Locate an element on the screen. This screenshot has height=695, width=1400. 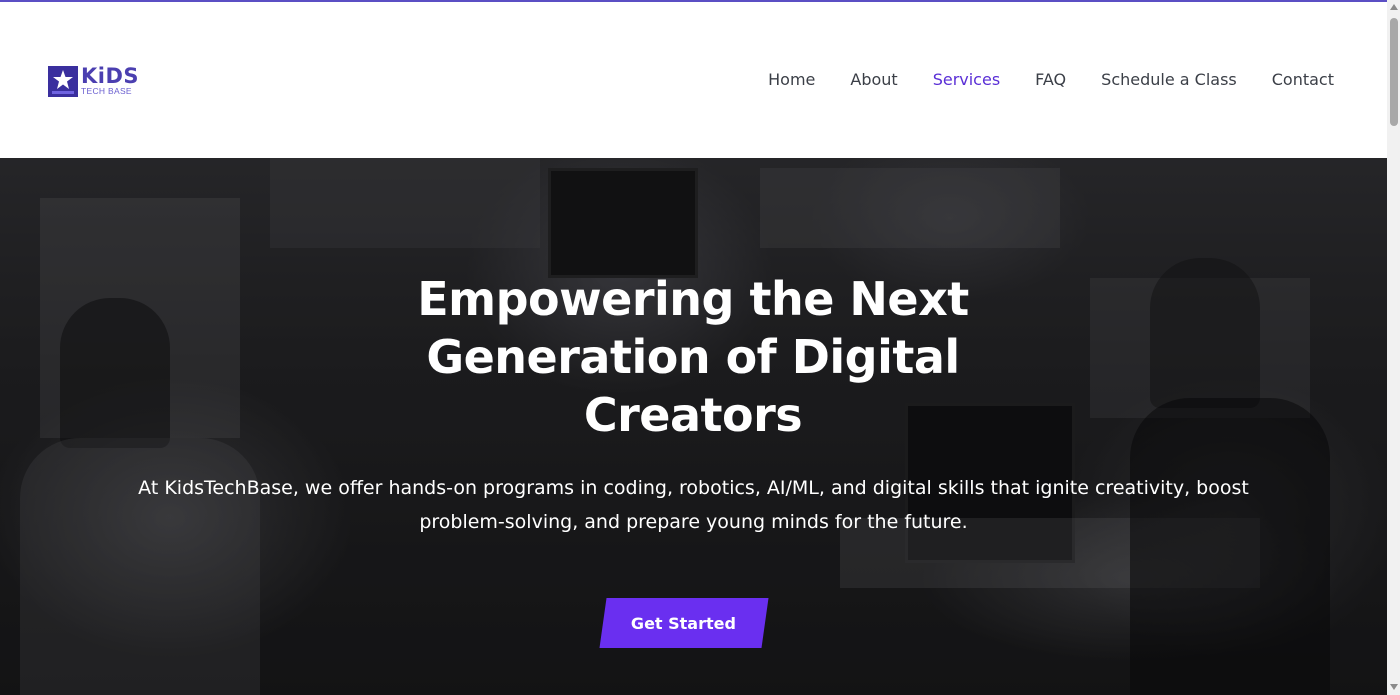
page-scrollbar is located at coordinates (1393, 347).